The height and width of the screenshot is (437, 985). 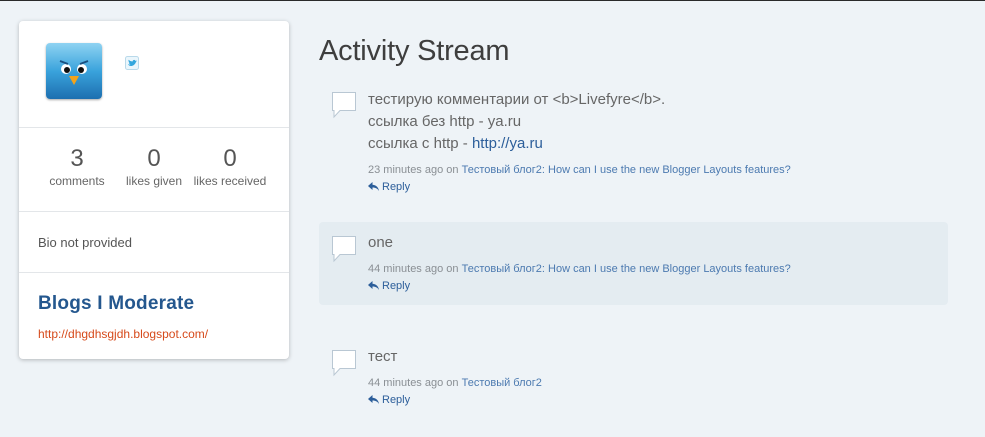 What do you see at coordinates (85, 242) in the screenshot?
I see `bio-text: Bio not provided` at bounding box center [85, 242].